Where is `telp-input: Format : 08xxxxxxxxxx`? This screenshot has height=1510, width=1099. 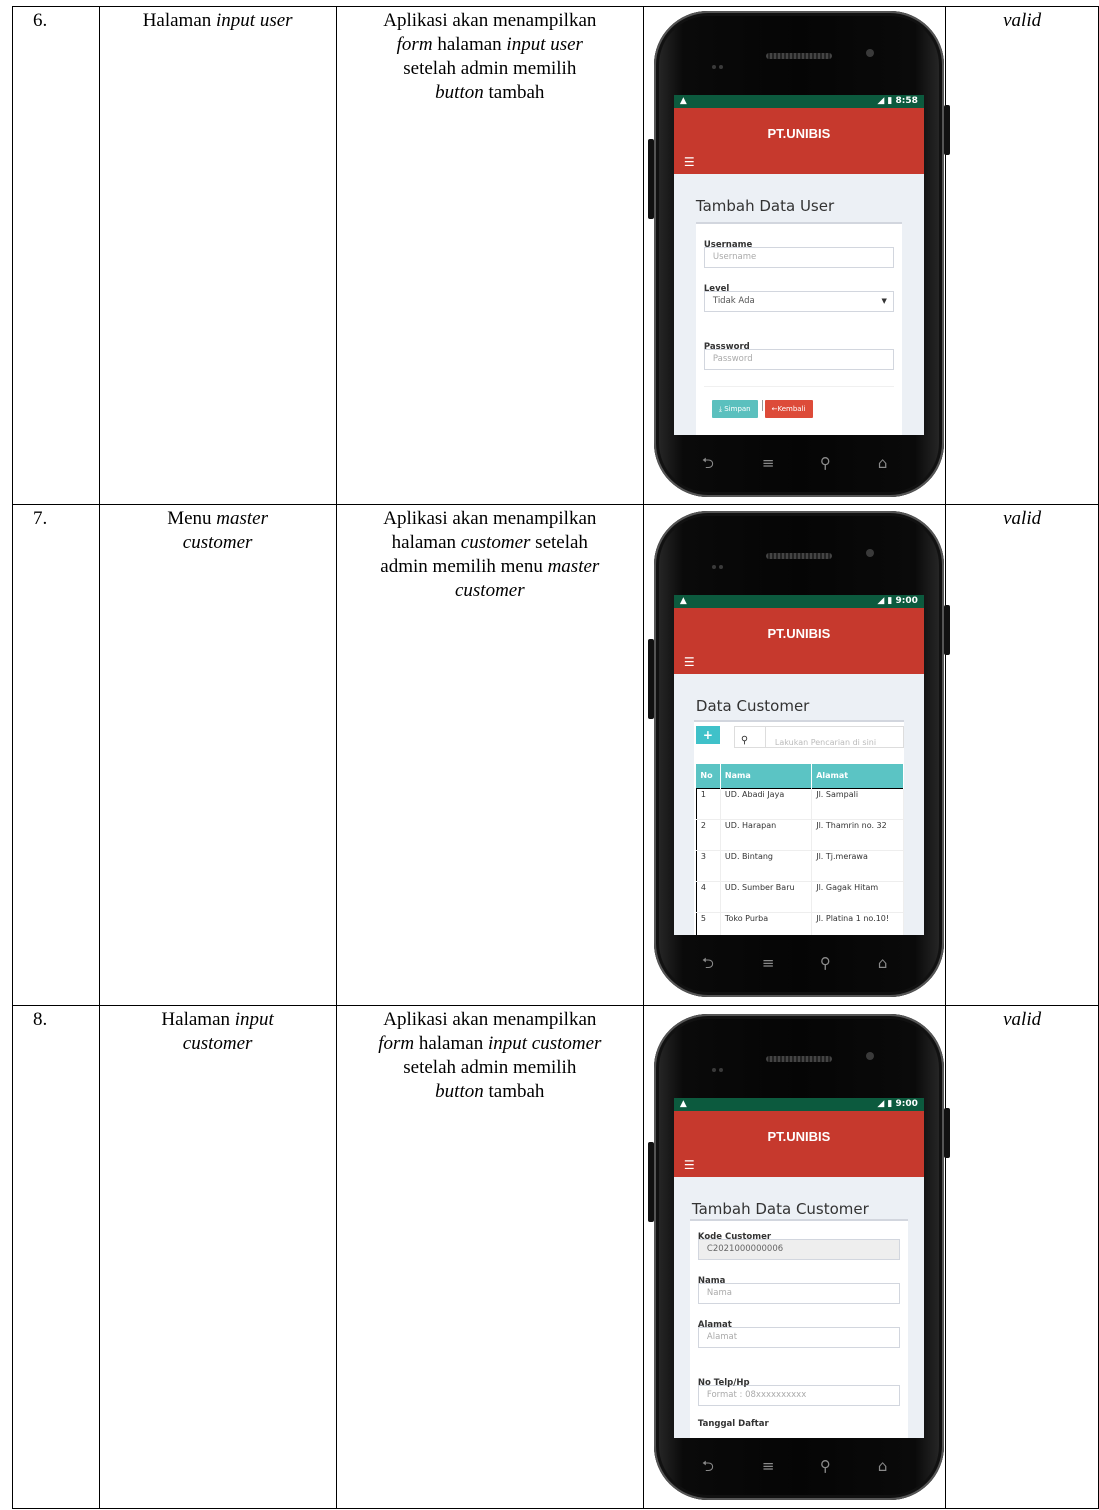
telp-input: Format : 08xxxxxxxxxx is located at coordinates (798, 1395).